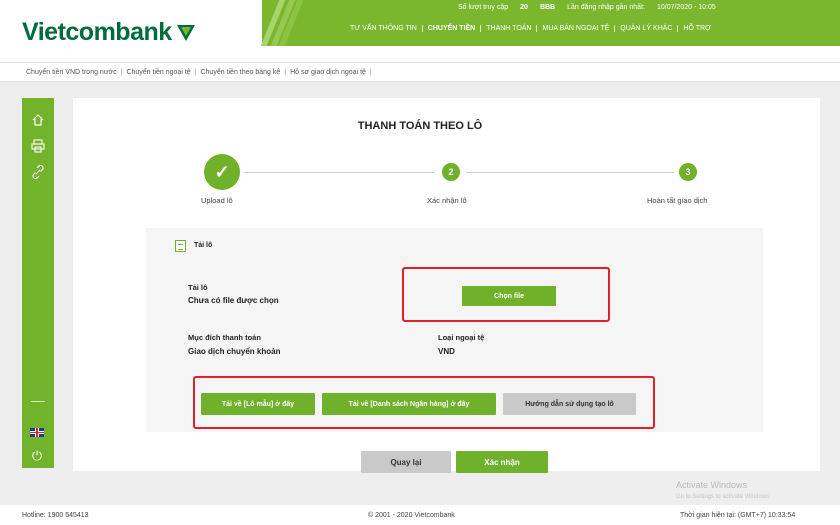  What do you see at coordinates (37, 432) in the screenshot?
I see `uk-flag-icon` at bounding box center [37, 432].